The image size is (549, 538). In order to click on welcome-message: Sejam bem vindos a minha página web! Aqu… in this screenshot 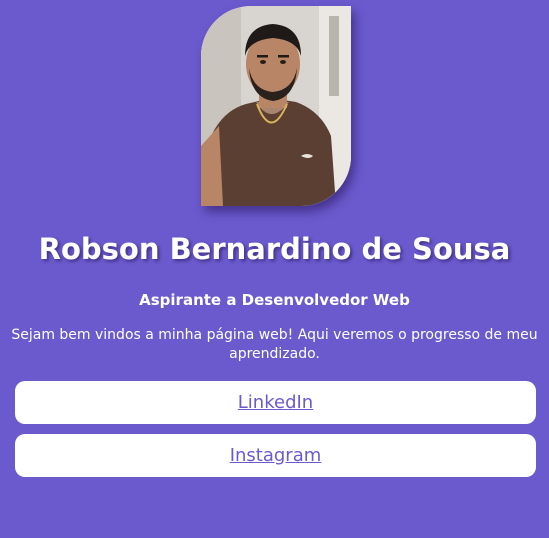, I will do `click(274, 344)`.